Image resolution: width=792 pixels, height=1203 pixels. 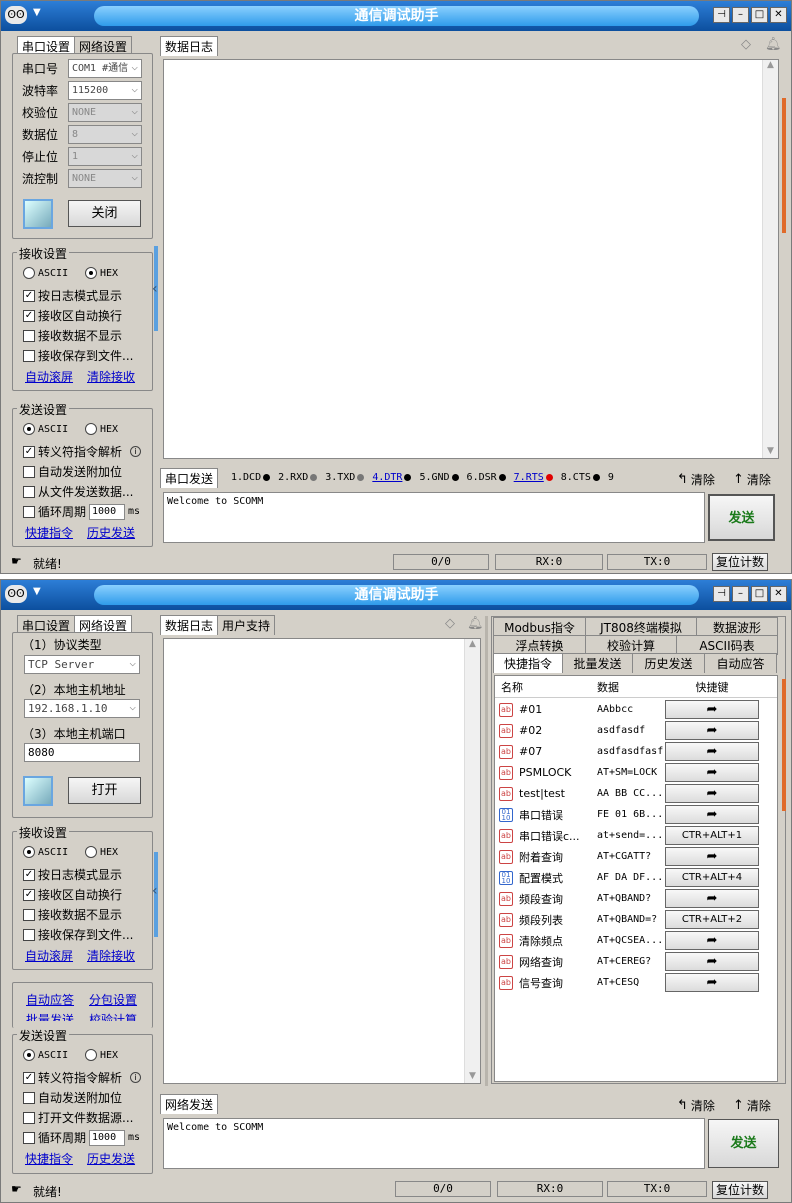 I want to click on tab-auto-reply: 自动应答, so click(x=740, y=663).